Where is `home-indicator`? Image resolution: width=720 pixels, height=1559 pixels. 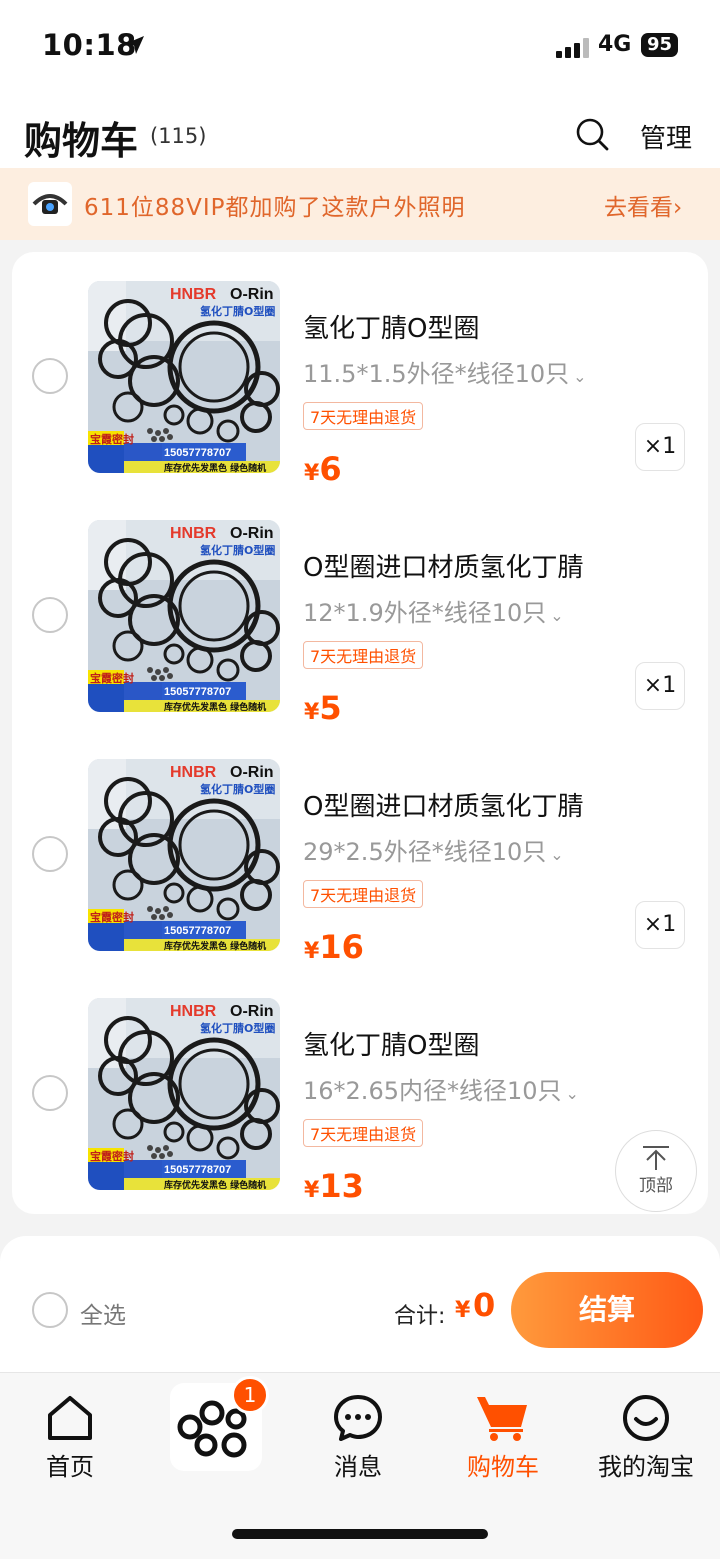
home-indicator is located at coordinates (360, 1534).